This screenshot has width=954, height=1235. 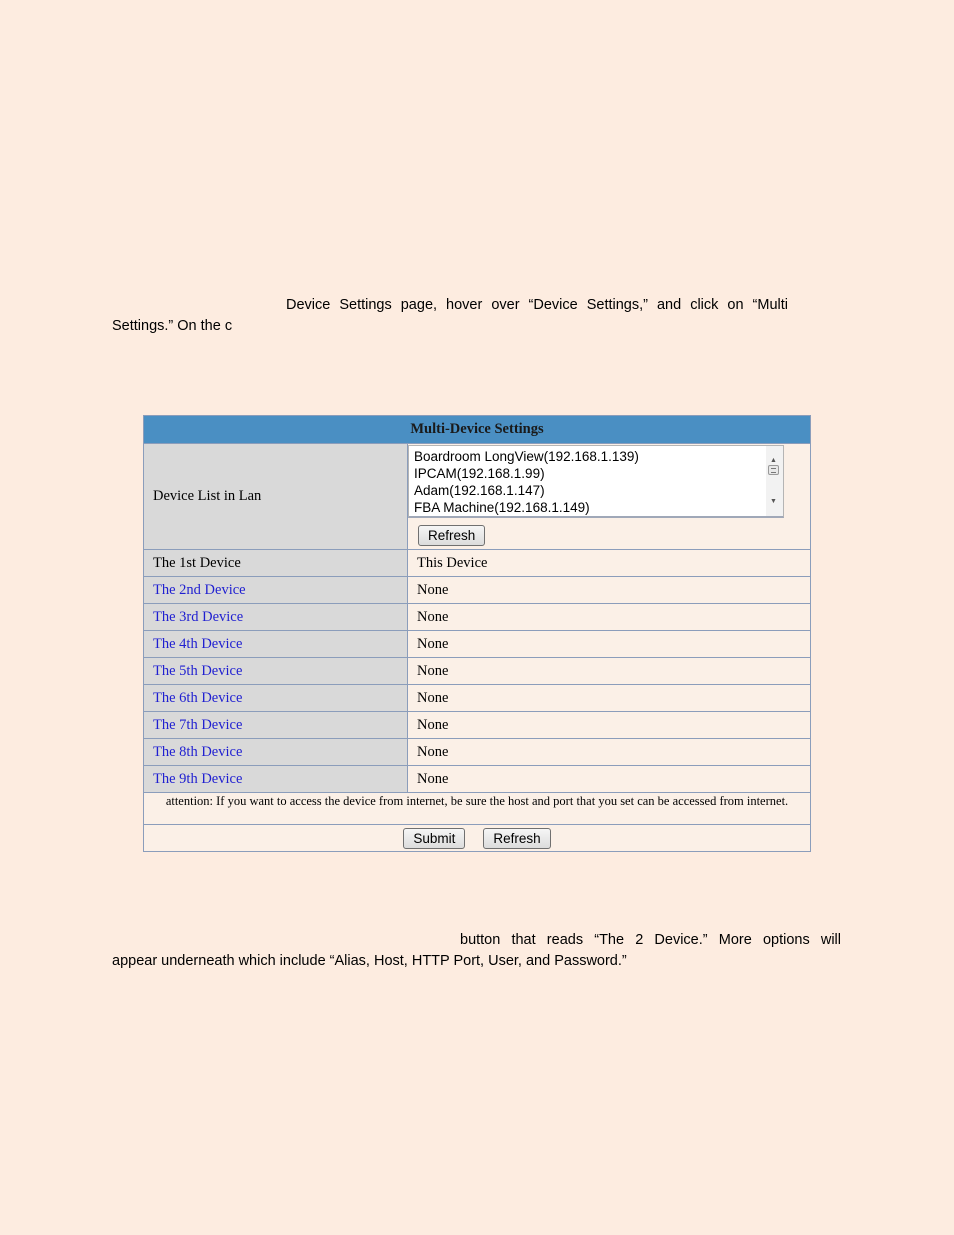 What do you see at coordinates (477, 430) in the screenshot?
I see `panel-title: Multi-Device Settings` at bounding box center [477, 430].